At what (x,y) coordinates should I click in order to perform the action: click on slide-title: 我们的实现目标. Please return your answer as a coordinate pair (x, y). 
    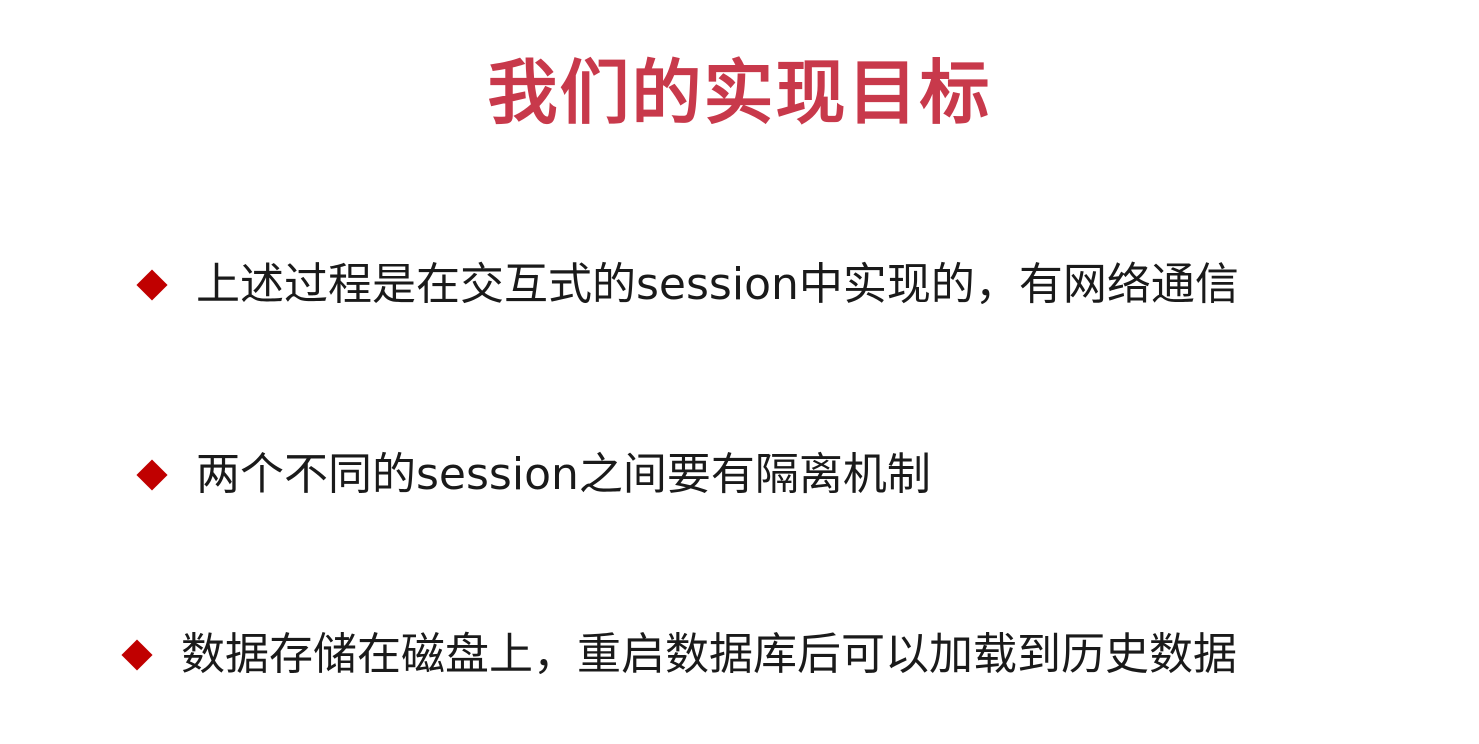
    Looking at the image, I should click on (739, 93).